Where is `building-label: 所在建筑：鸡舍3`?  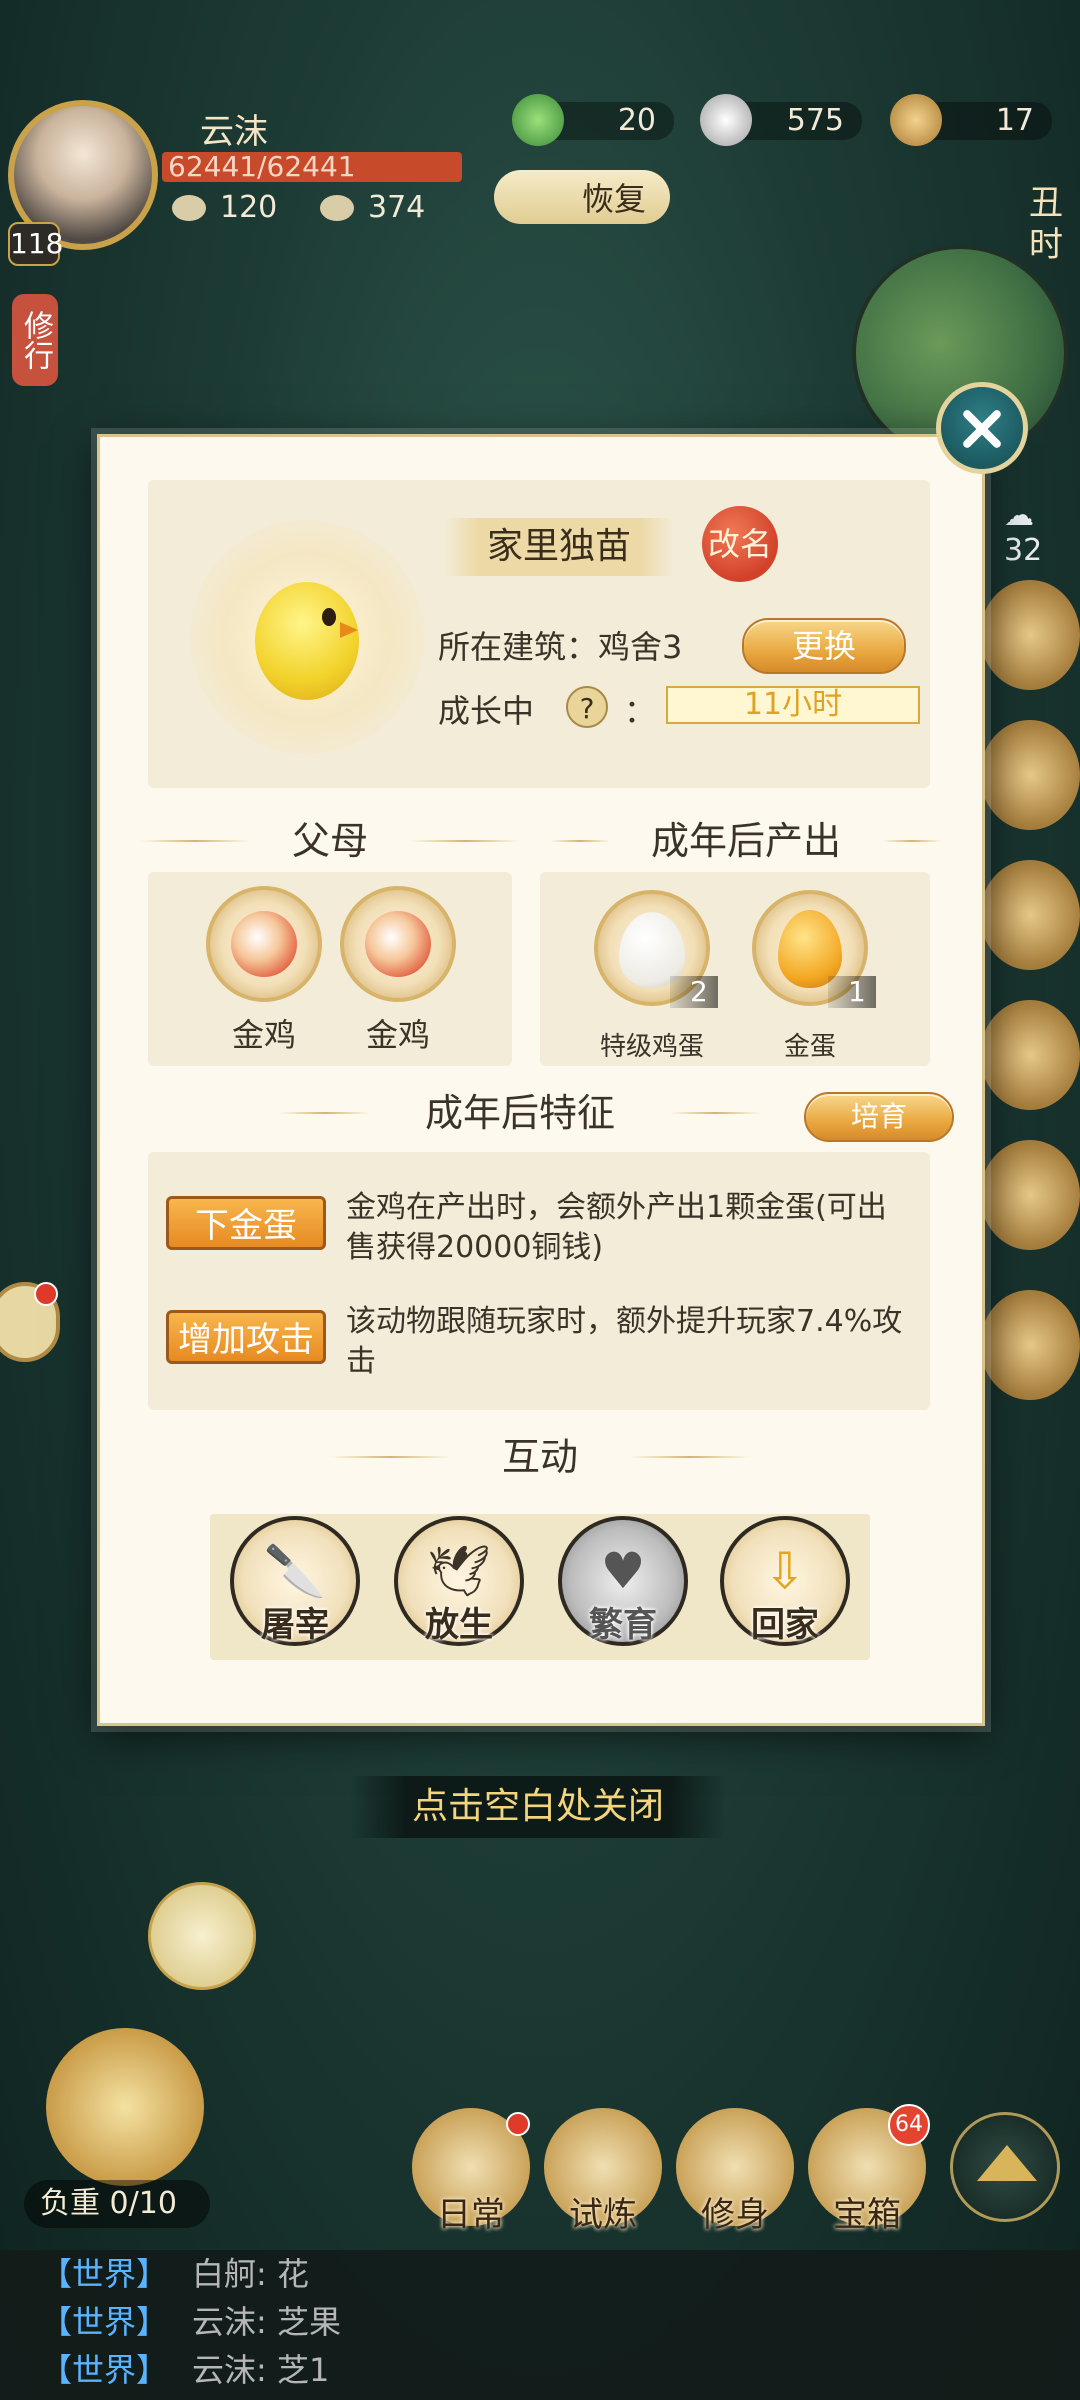
building-label: 所在建筑：鸡舍3 is located at coordinates (560, 647).